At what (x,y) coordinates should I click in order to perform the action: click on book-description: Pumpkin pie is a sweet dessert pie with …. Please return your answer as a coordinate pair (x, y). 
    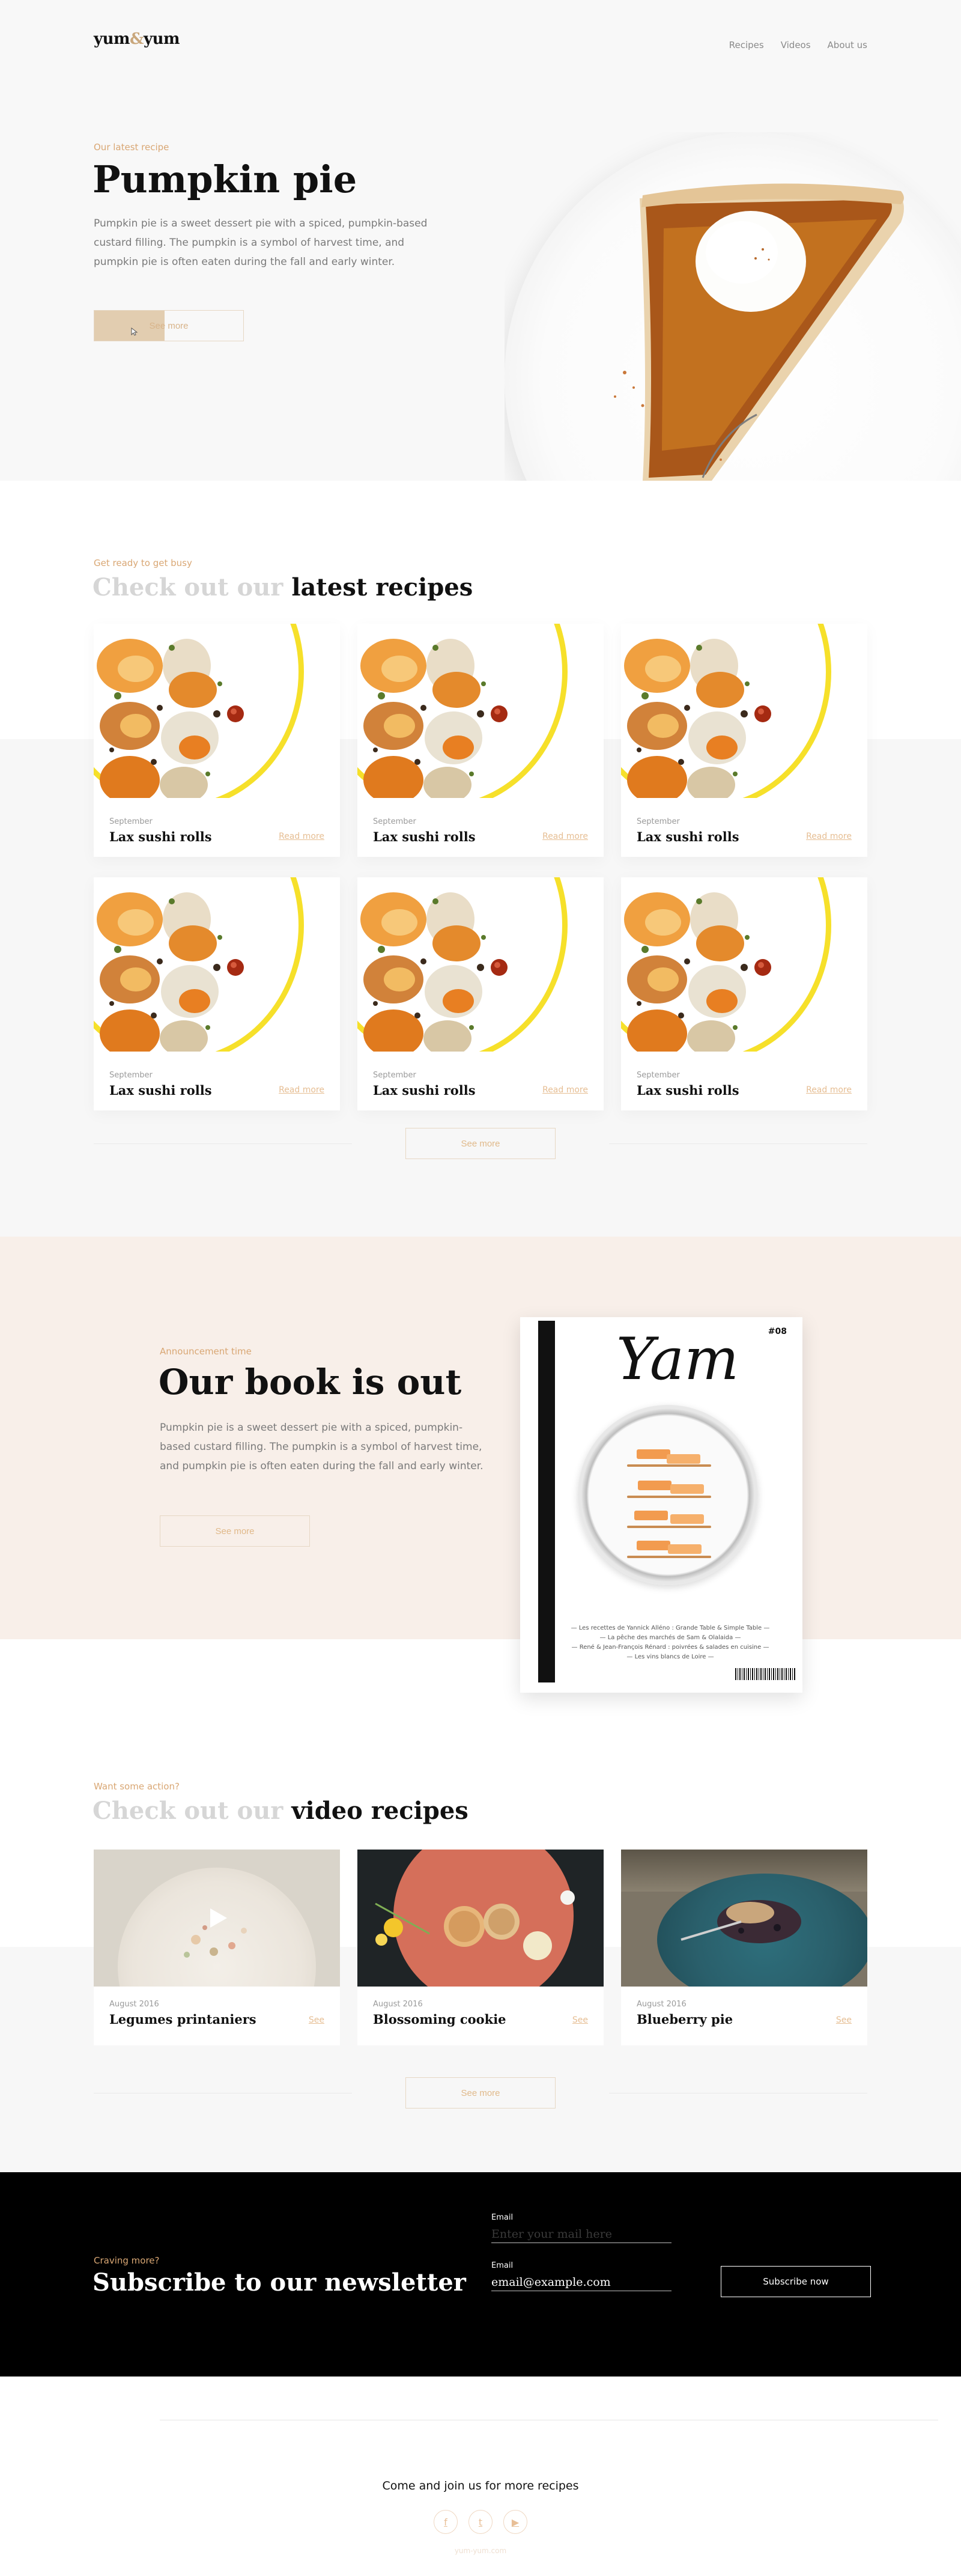
    Looking at the image, I should click on (322, 1447).